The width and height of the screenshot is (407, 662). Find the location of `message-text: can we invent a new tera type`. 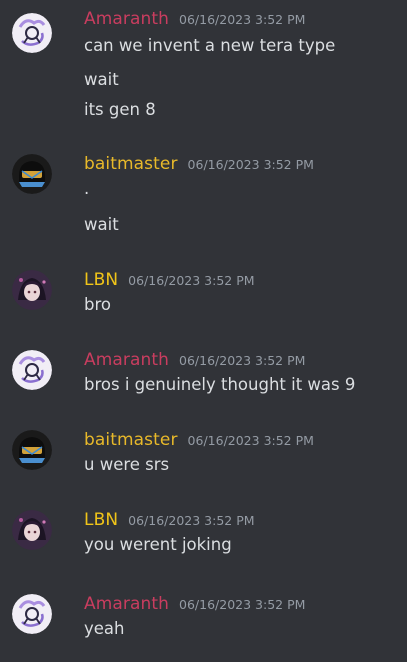

message-text: can we invent a new tera type is located at coordinates (210, 45).